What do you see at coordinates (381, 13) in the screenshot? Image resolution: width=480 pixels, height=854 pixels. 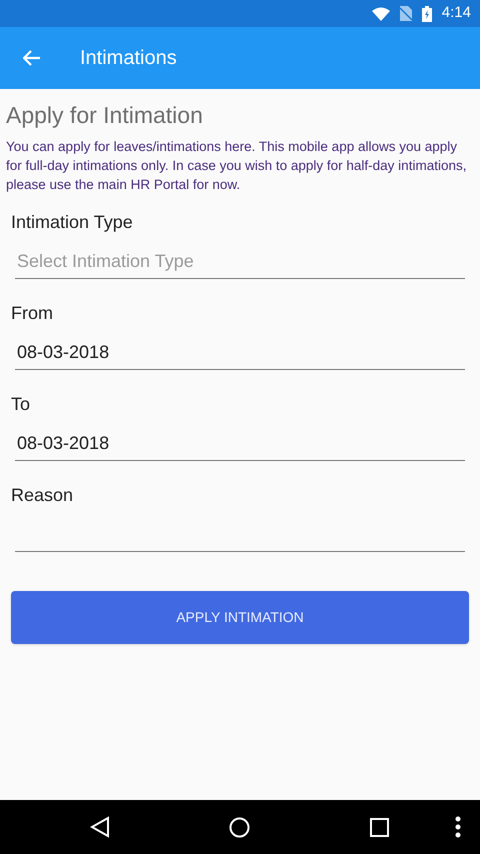 I see `wifi-icon` at bounding box center [381, 13].